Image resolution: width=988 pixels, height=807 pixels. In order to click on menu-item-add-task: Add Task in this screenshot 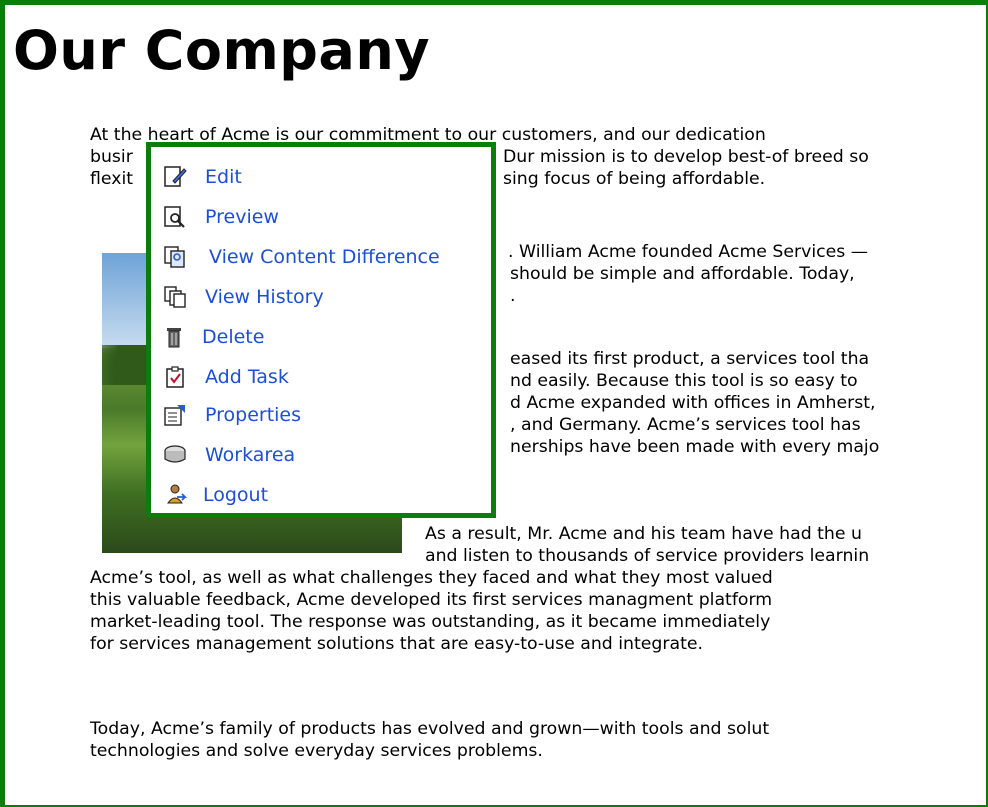, I will do `click(226, 377)`.